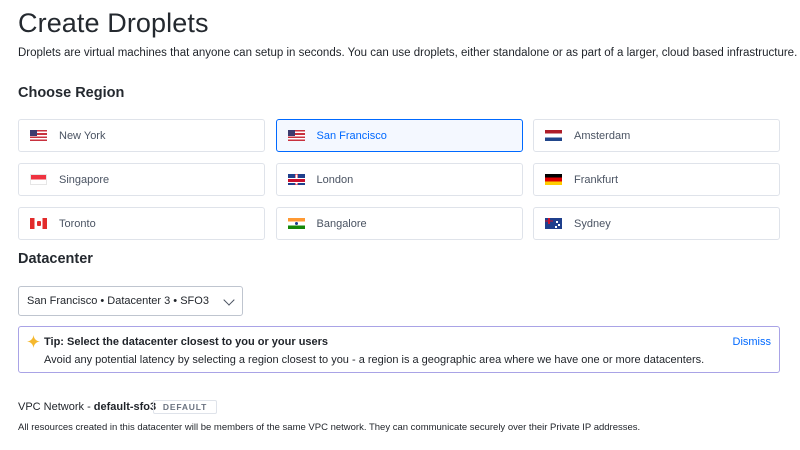 Image resolution: width=800 pixels, height=450 pixels. What do you see at coordinates (71, 93) in the screenshot?
I see `choose-region-heading: Choose Region` at bounding box center [71, 93].